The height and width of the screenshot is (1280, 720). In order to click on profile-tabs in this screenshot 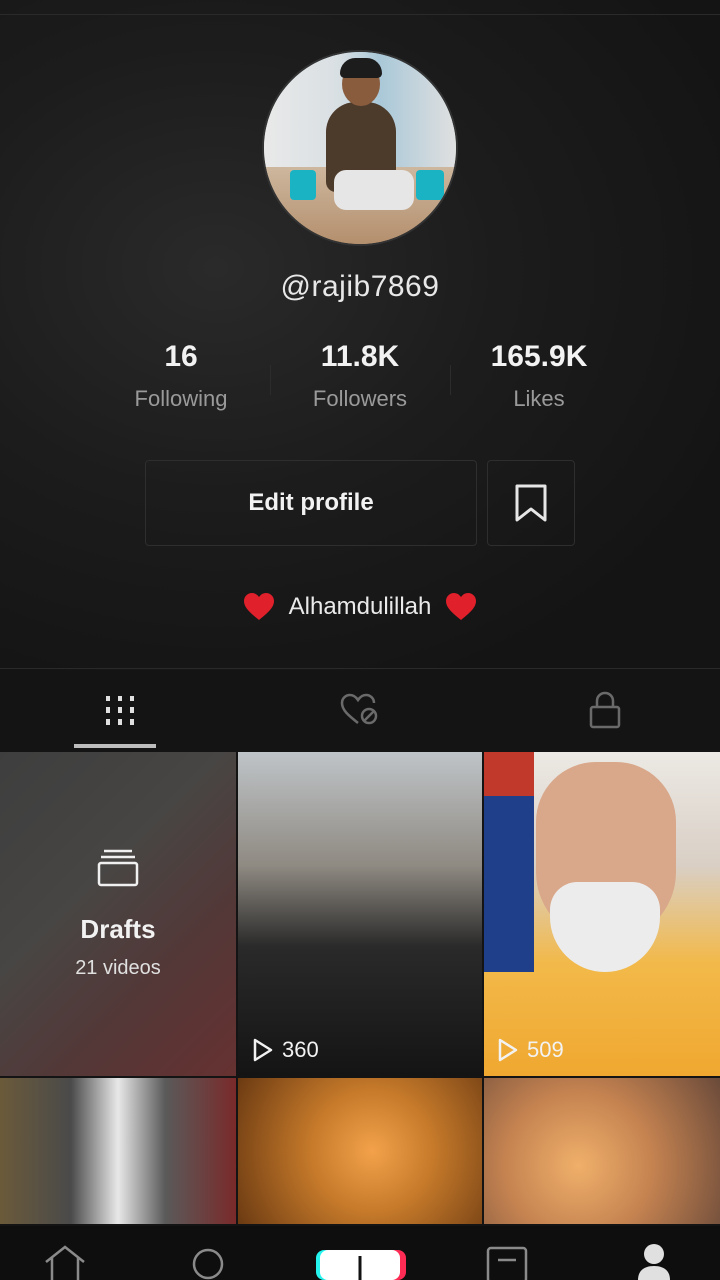, I will do `click(360, 710)`.